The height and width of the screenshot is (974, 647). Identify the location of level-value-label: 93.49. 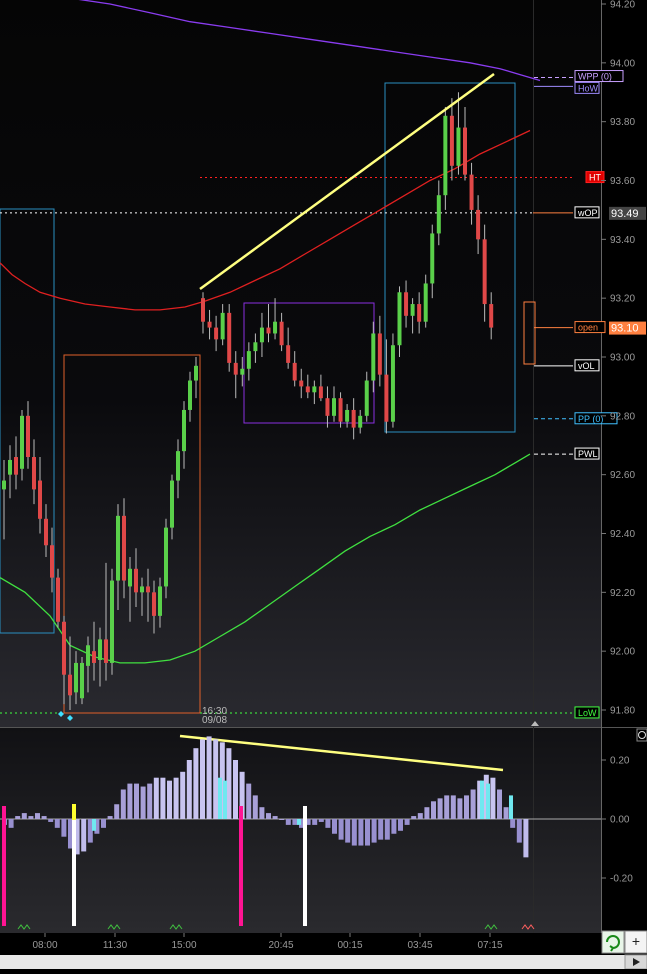
(625, 214).